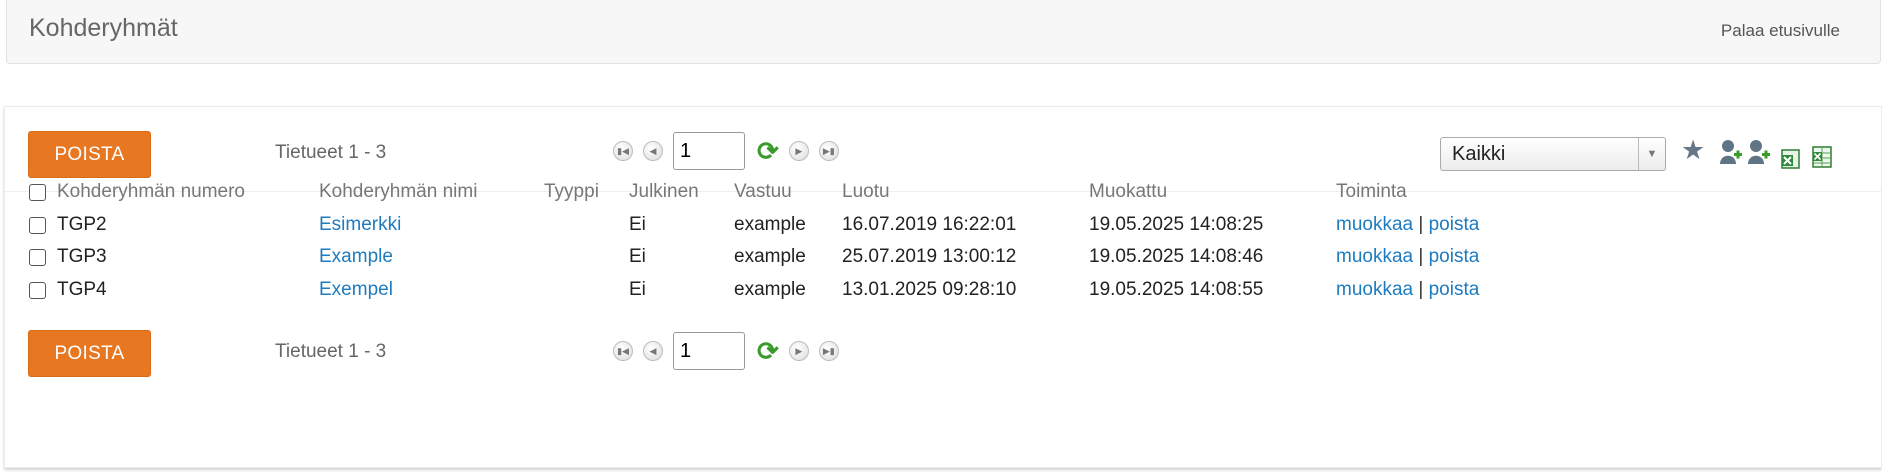  I want to click on page-title: Kohderyhmät, so click(103, 28).